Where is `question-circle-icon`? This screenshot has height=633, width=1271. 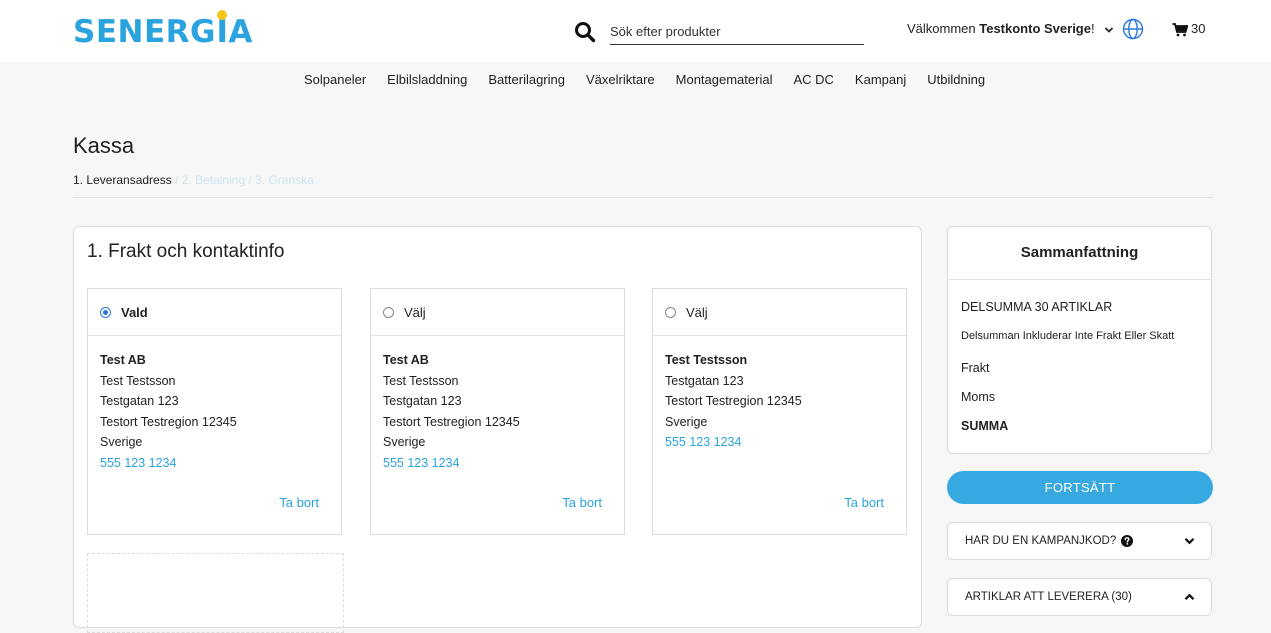
question-circle-icon is located at coordinates (1127, 541).